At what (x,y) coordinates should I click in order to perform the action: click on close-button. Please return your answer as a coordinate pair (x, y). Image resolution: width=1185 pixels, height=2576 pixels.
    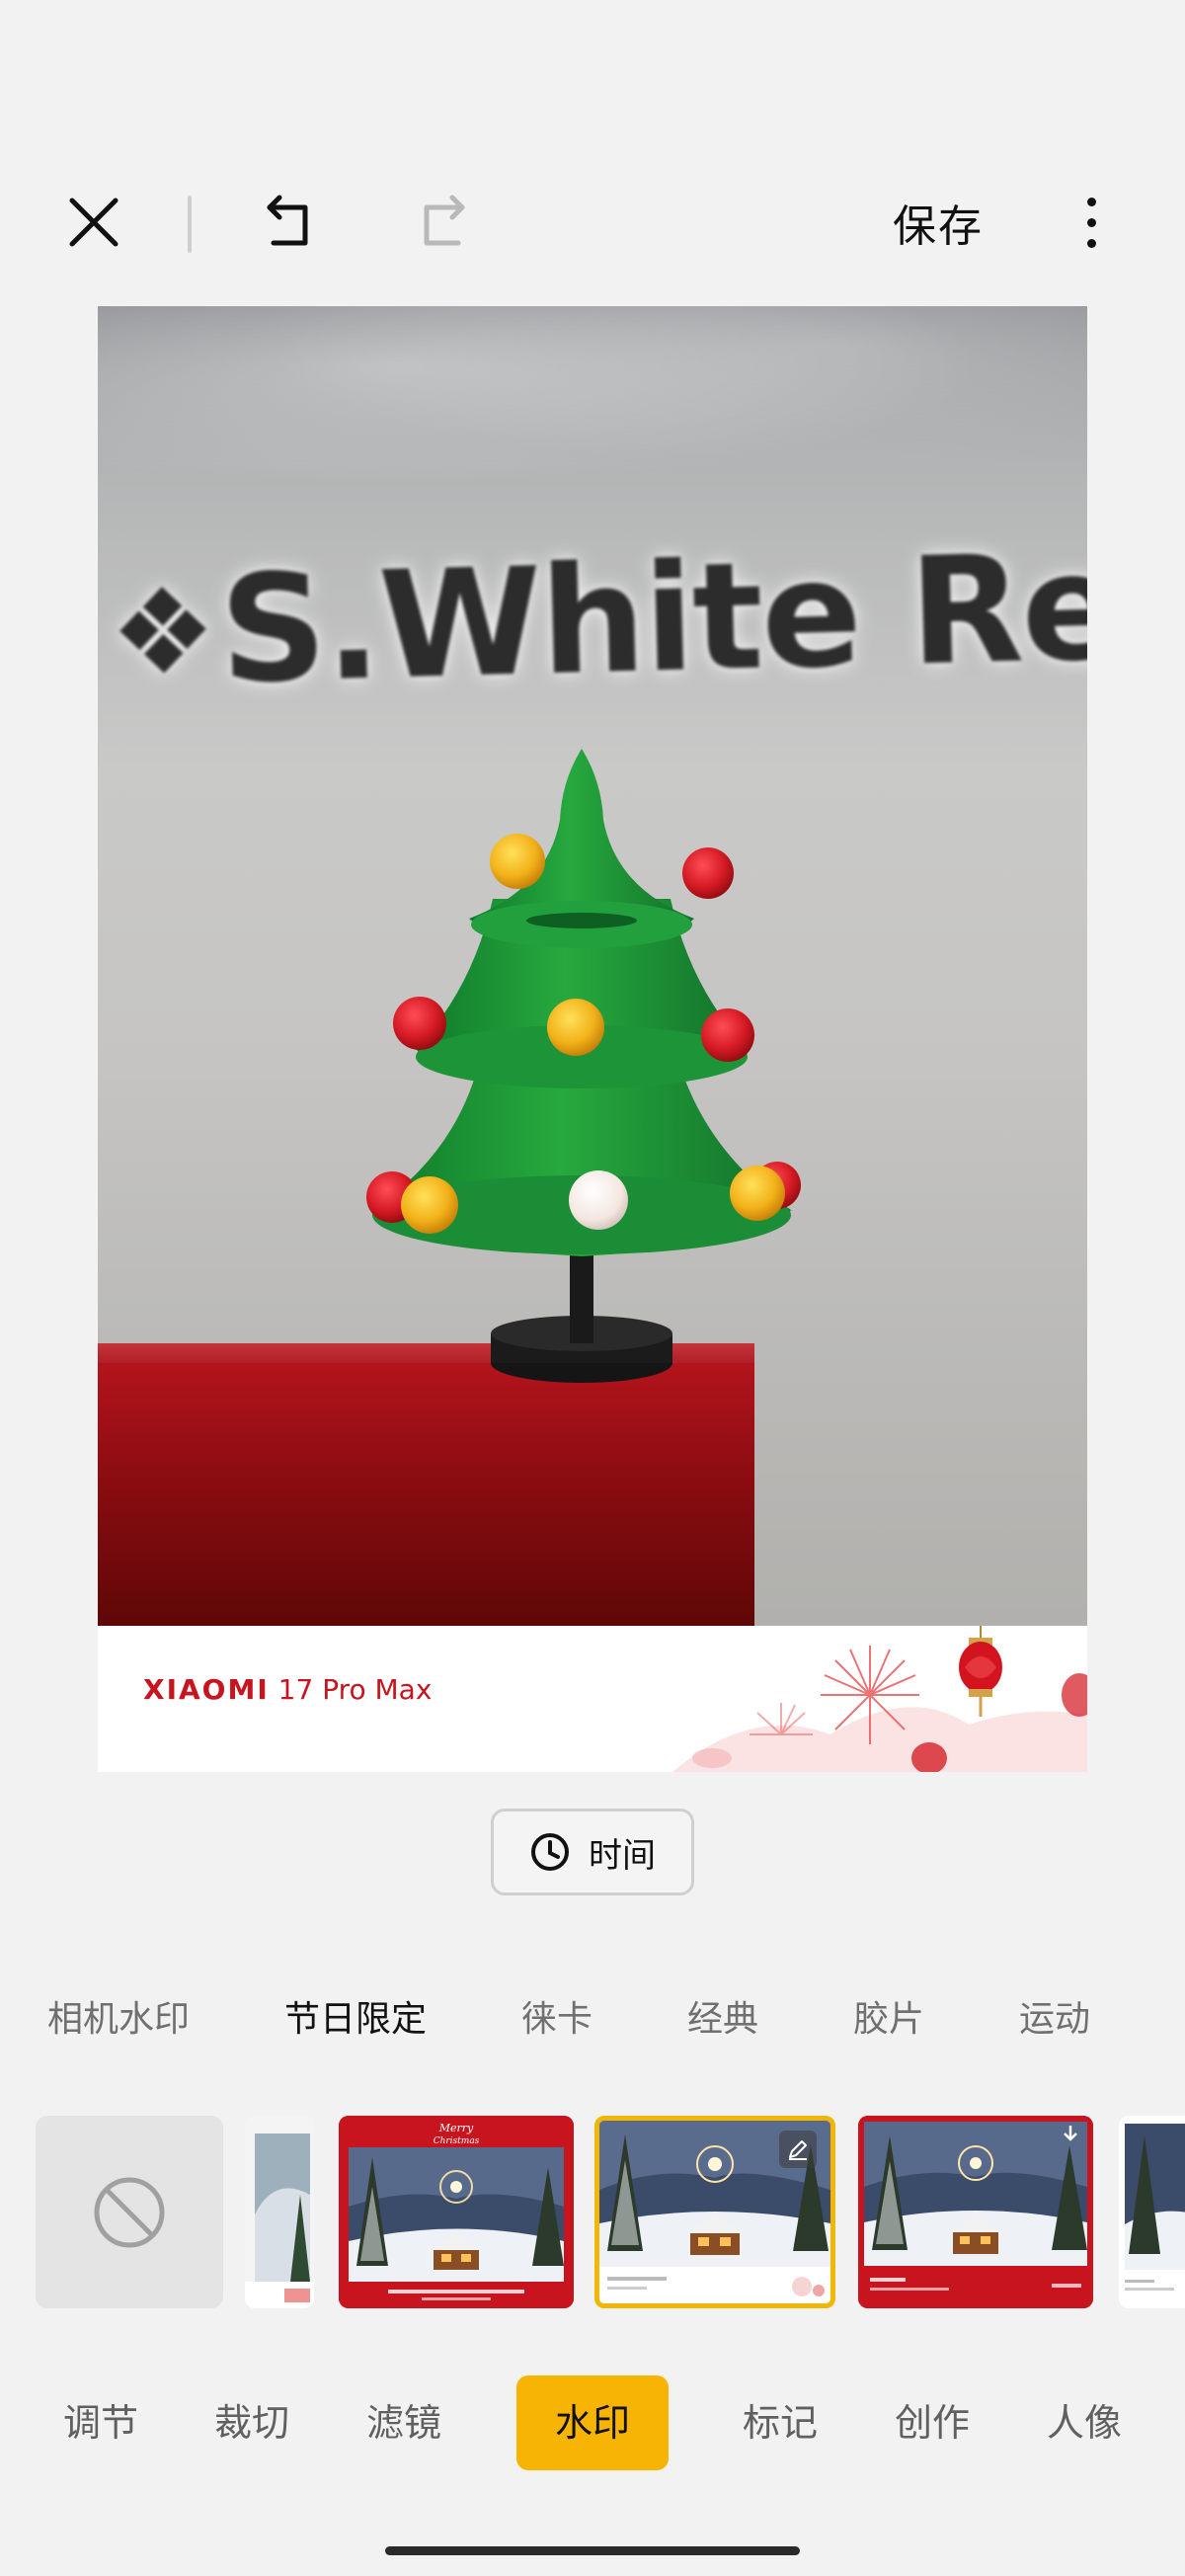
    Looking at the image, I should click on (94, 222).